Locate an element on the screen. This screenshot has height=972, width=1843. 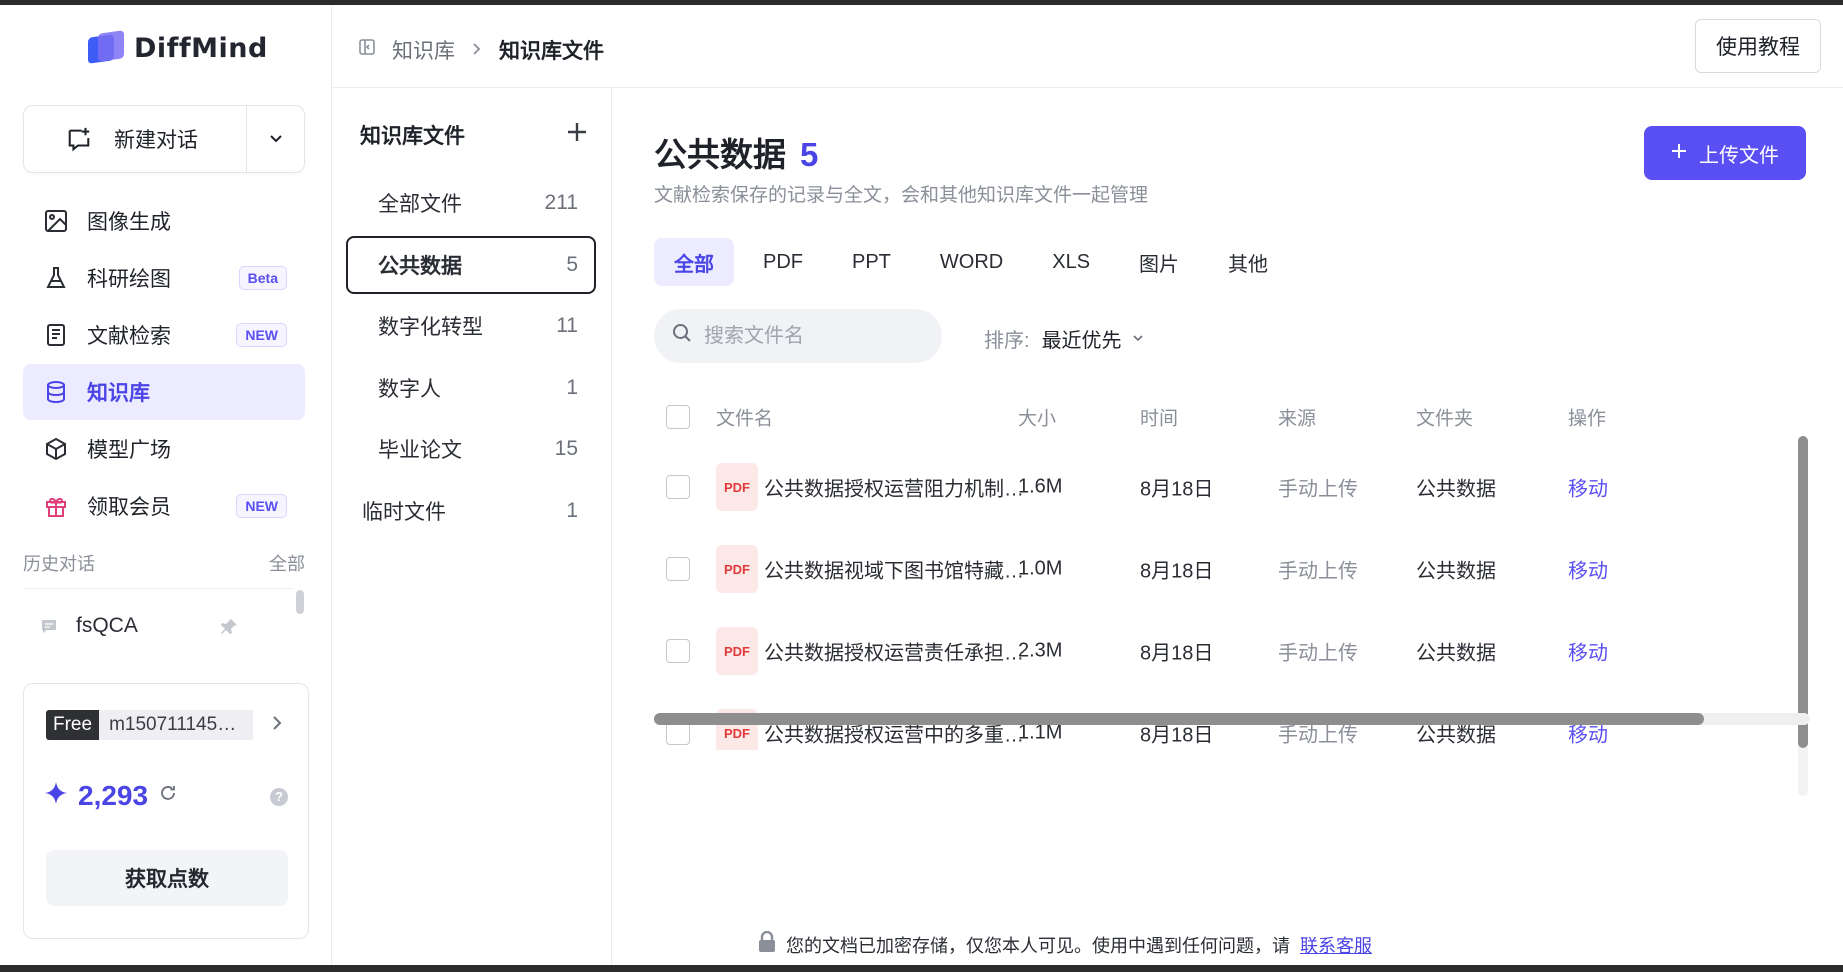
table-vertical-scrollbar is located at coordinates (1803, 592).